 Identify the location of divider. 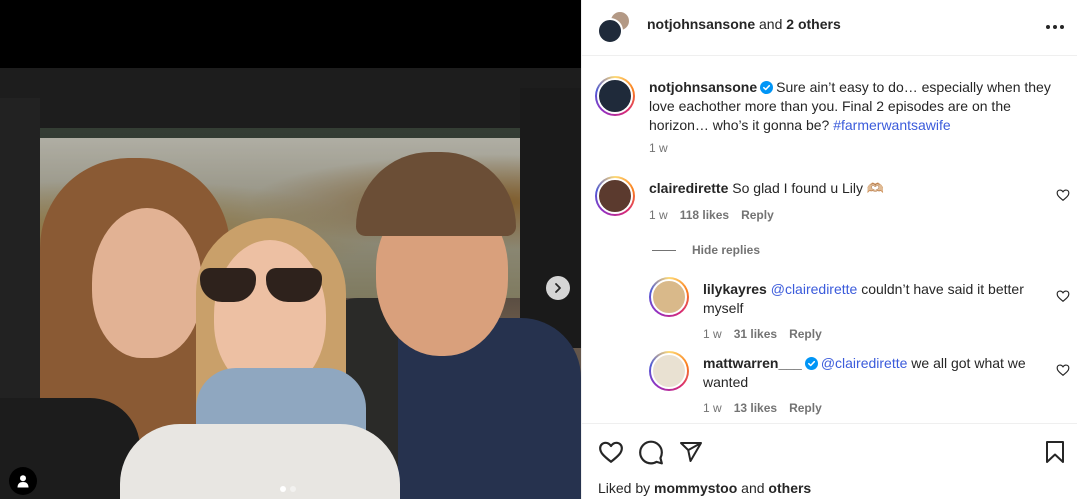
(664, 250).